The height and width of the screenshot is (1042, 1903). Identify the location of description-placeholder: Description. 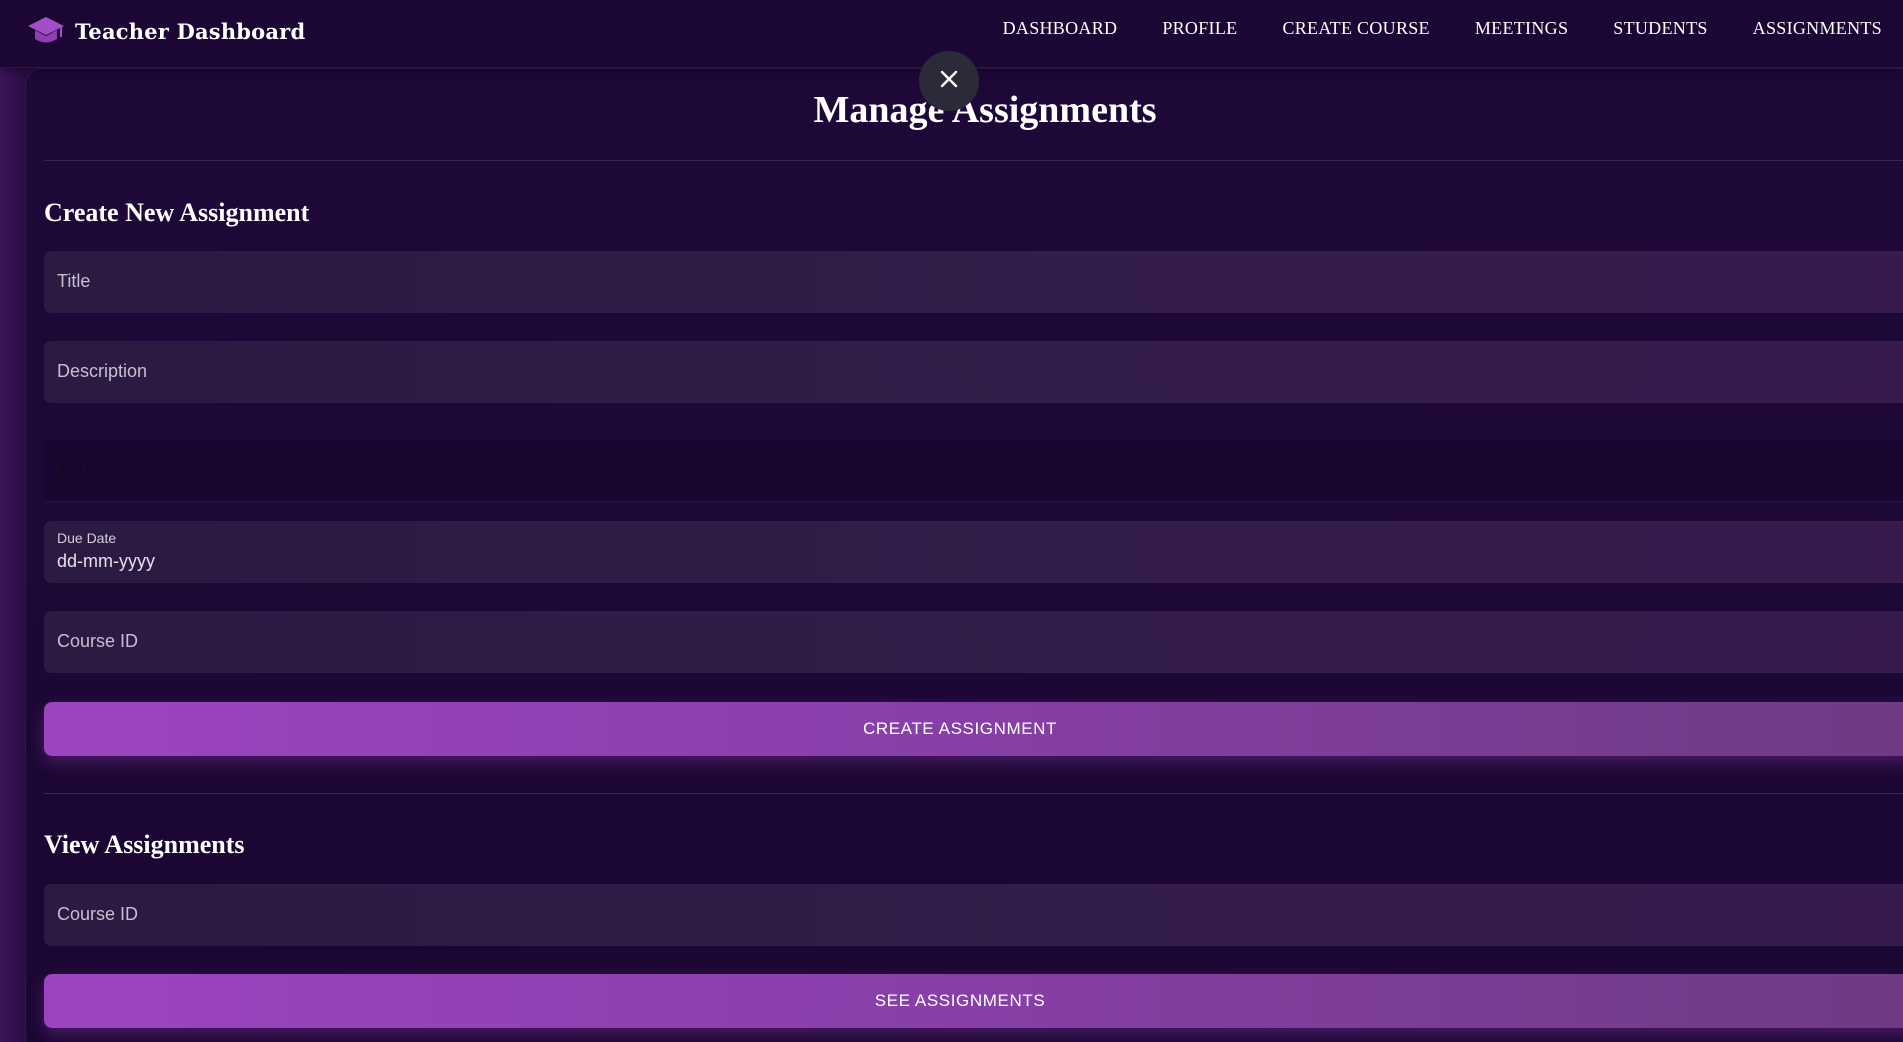
(102, 371).